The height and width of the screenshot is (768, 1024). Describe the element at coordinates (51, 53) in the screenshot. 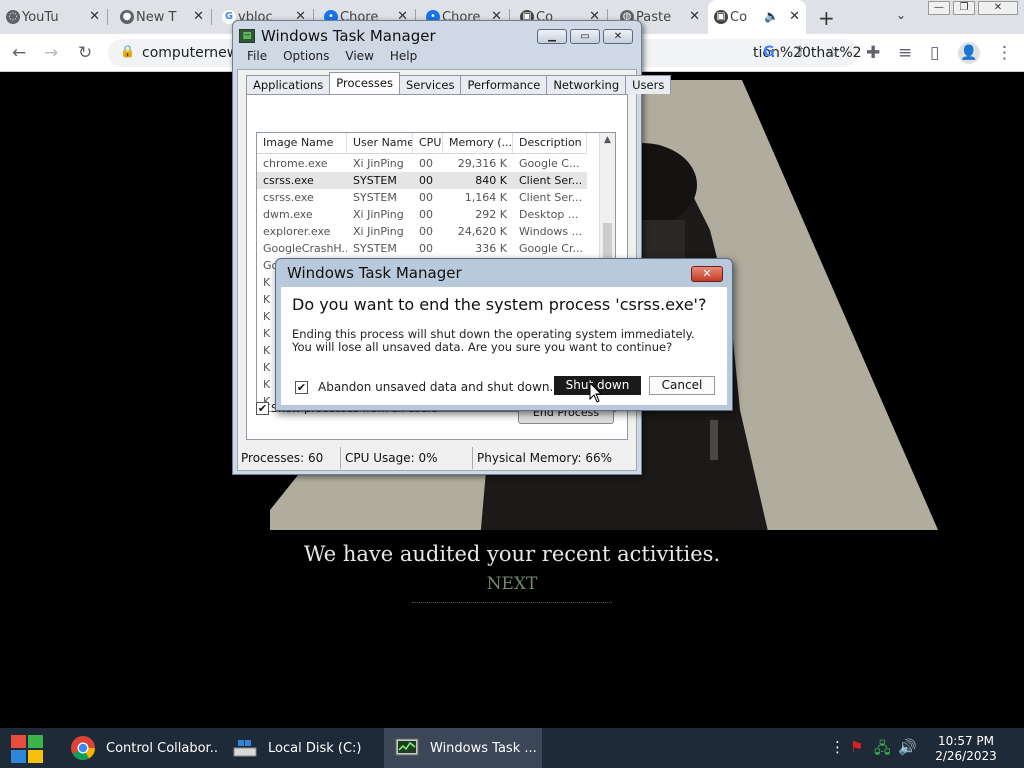

I see `forward-icon: →` at that location.